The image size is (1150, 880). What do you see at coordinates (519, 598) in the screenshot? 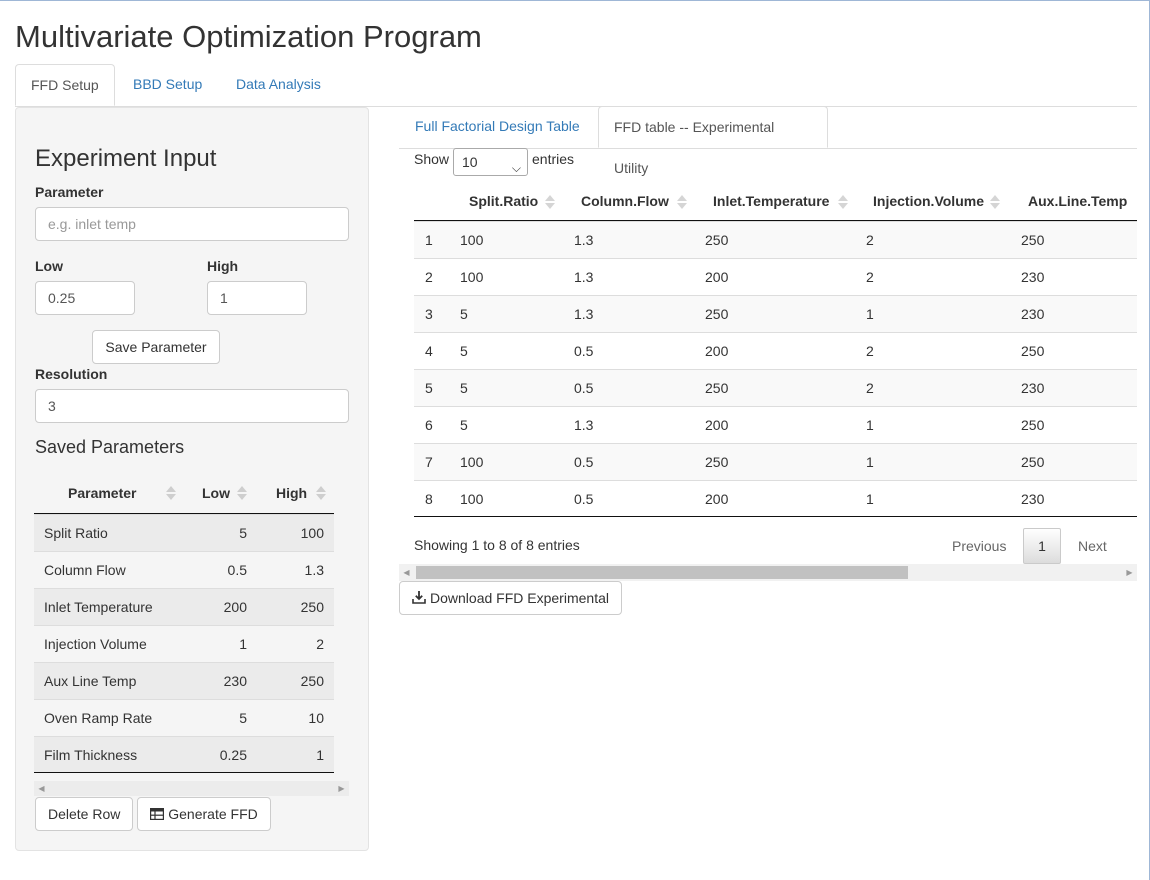
I see `download-ffd-label: Download FFD Experimental` at bounding box center [519, 598].